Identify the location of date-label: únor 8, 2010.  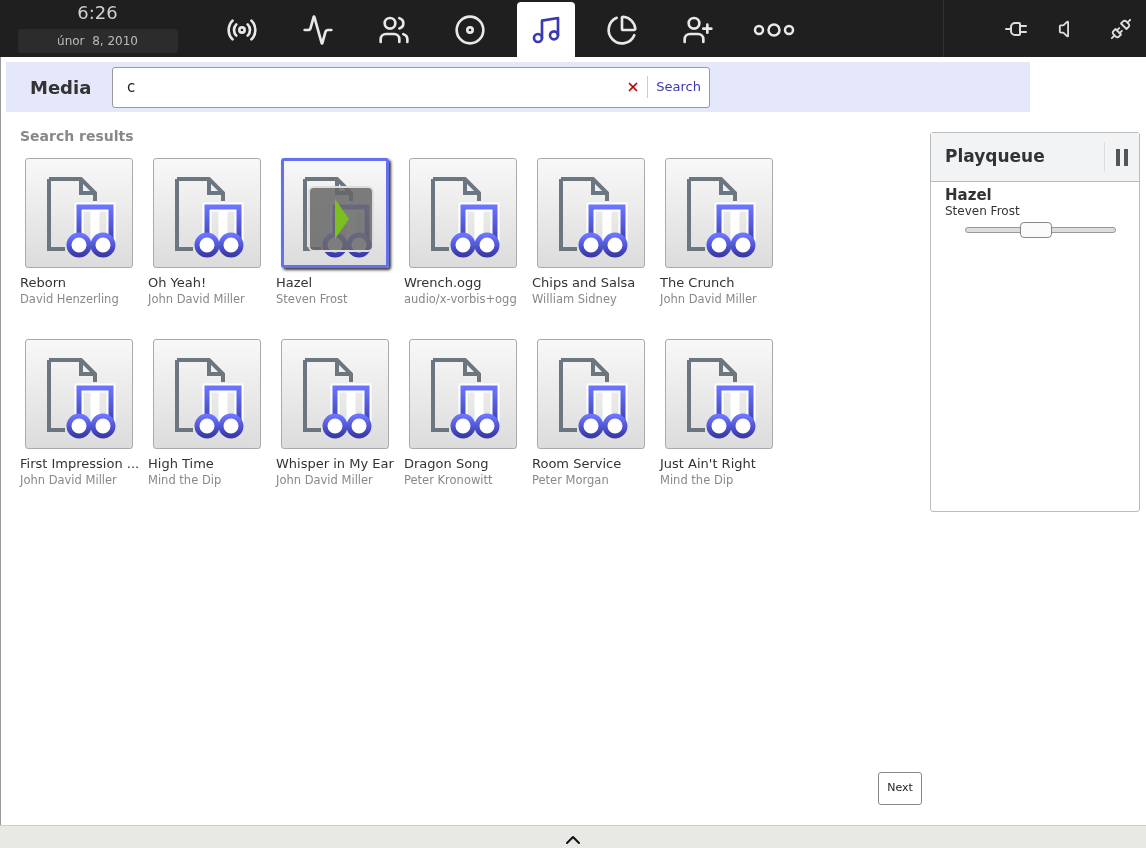
(97, 41).